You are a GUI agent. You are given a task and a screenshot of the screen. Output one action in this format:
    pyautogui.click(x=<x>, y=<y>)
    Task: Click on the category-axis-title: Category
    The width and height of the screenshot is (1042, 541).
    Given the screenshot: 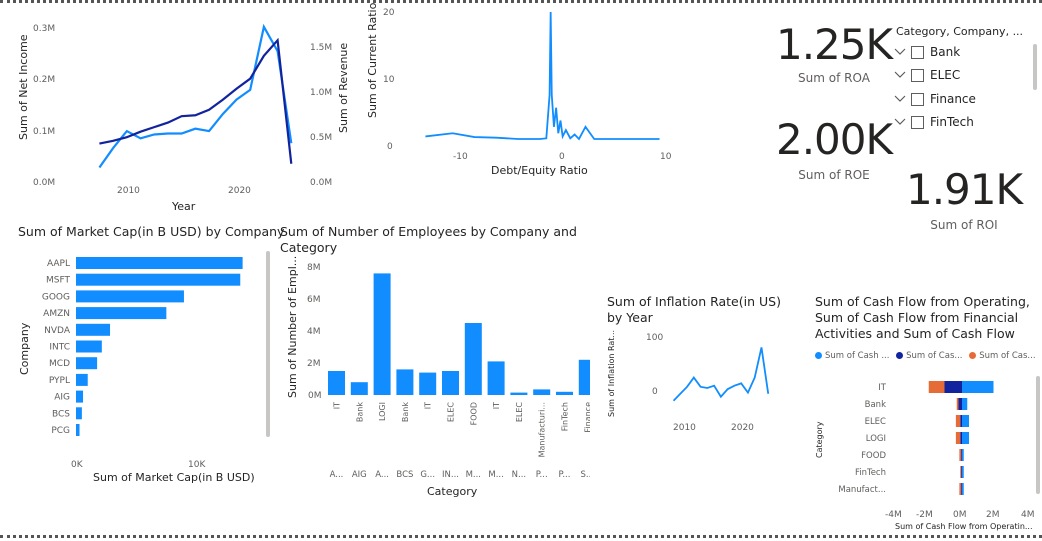 What is the action you would take?
    pyautogui.click(x=452, y=491)
    